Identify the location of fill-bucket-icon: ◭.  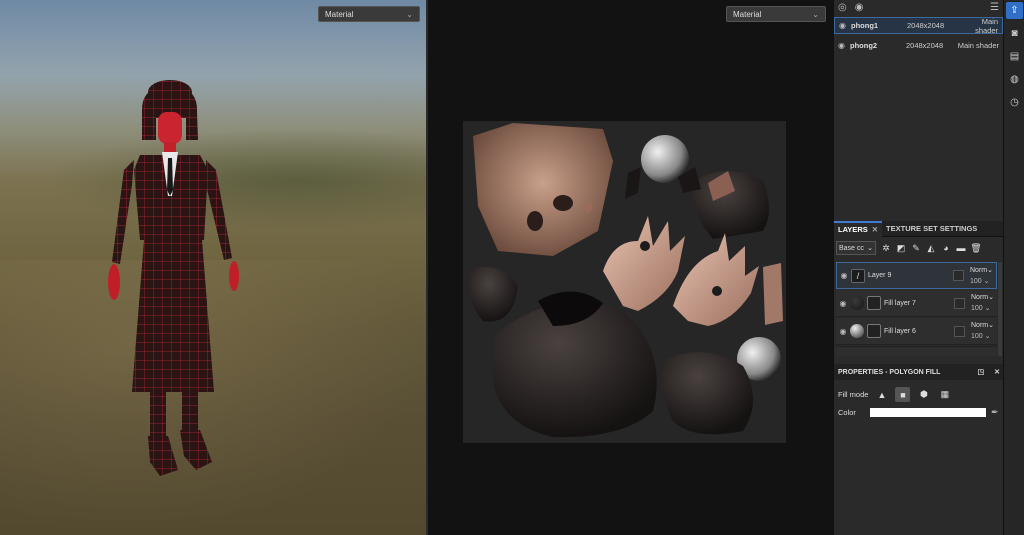
(931, 248).